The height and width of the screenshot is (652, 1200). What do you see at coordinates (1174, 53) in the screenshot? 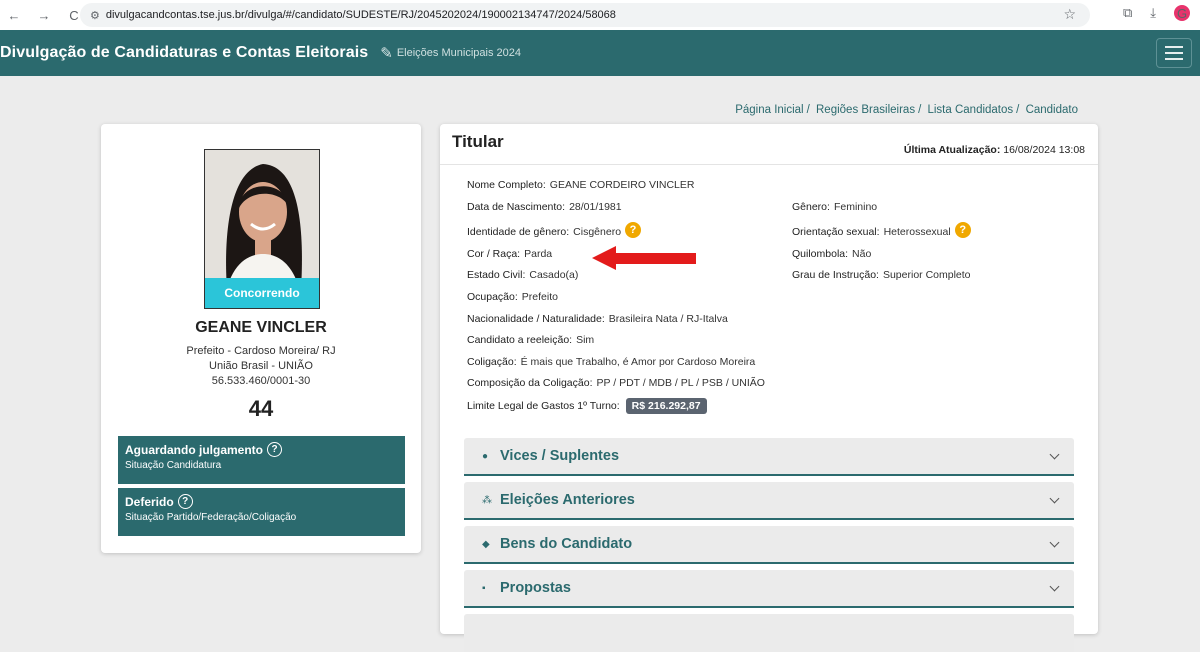
I see `hamburger-menu-button` at bounding box center [1174, 53].